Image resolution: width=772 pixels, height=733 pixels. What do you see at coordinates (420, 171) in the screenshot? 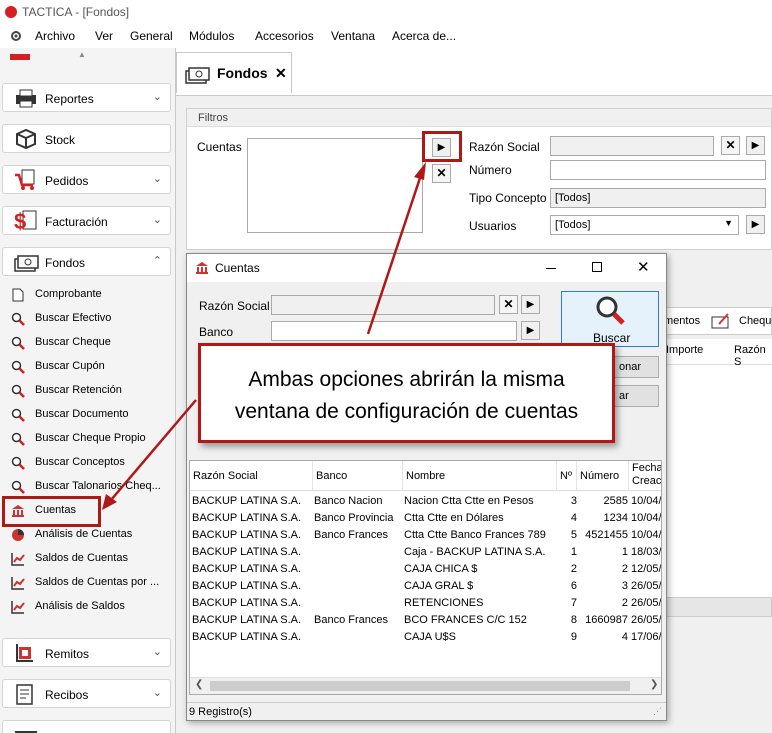
I see `arrow-head` at bounding box center [420, 171].